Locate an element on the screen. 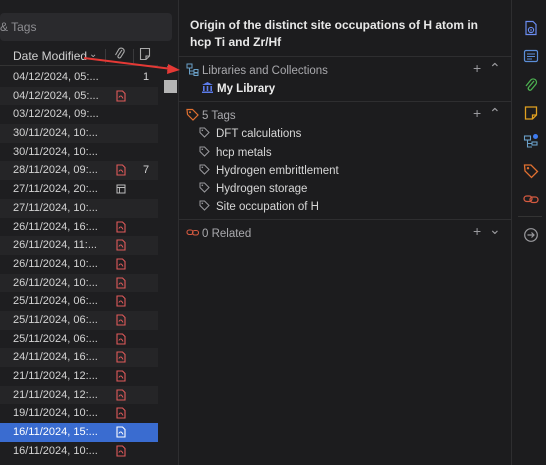 This screenshot has width=546, height=465. abstract-icon is located at coordinates (531, 56).